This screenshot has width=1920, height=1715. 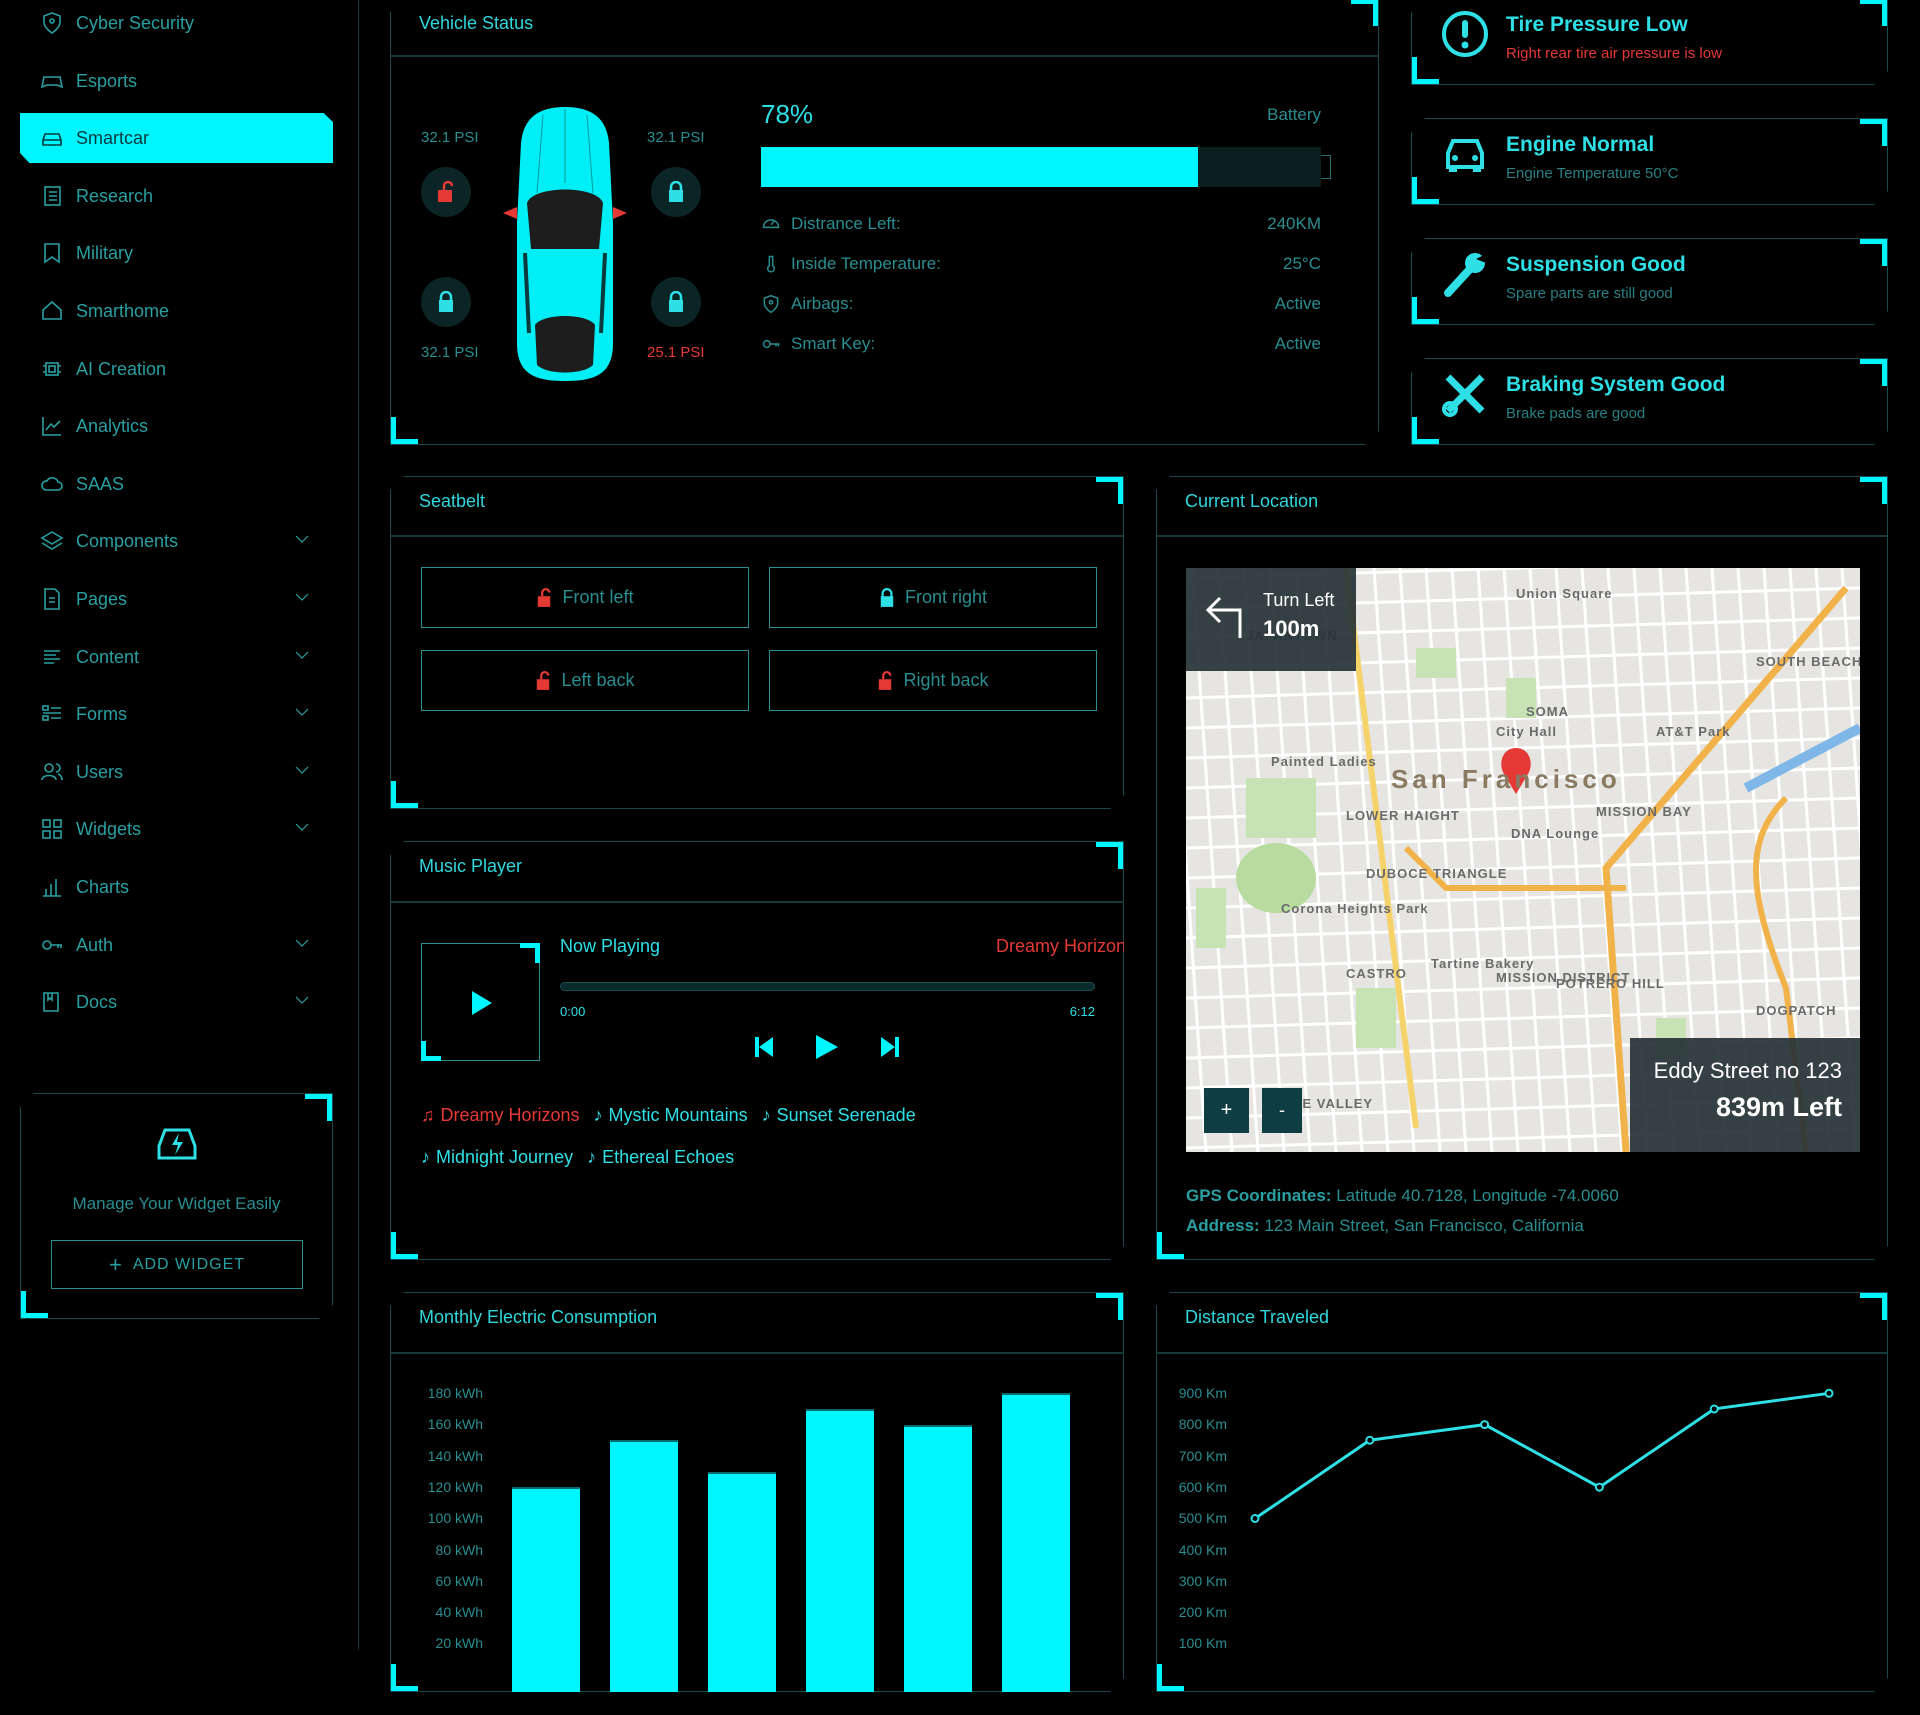 What do you see at coordinates (1589, 293) in the screenshot?
I see `status-subtitle: Spare parts are still good` at bounding box center [1589, 293].